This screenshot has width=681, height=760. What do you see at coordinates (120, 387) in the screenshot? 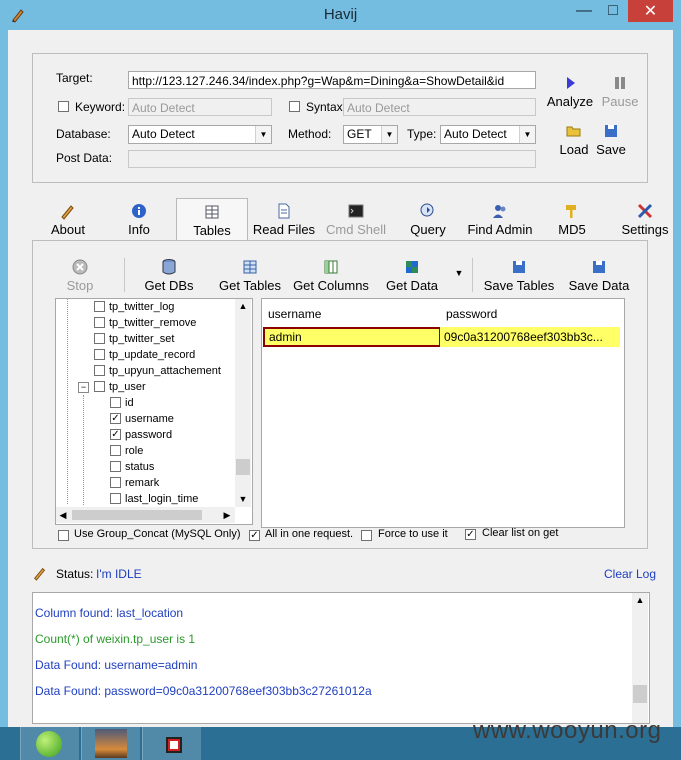
I see `tree-item: tp_user` at bounding box center [120, 387].